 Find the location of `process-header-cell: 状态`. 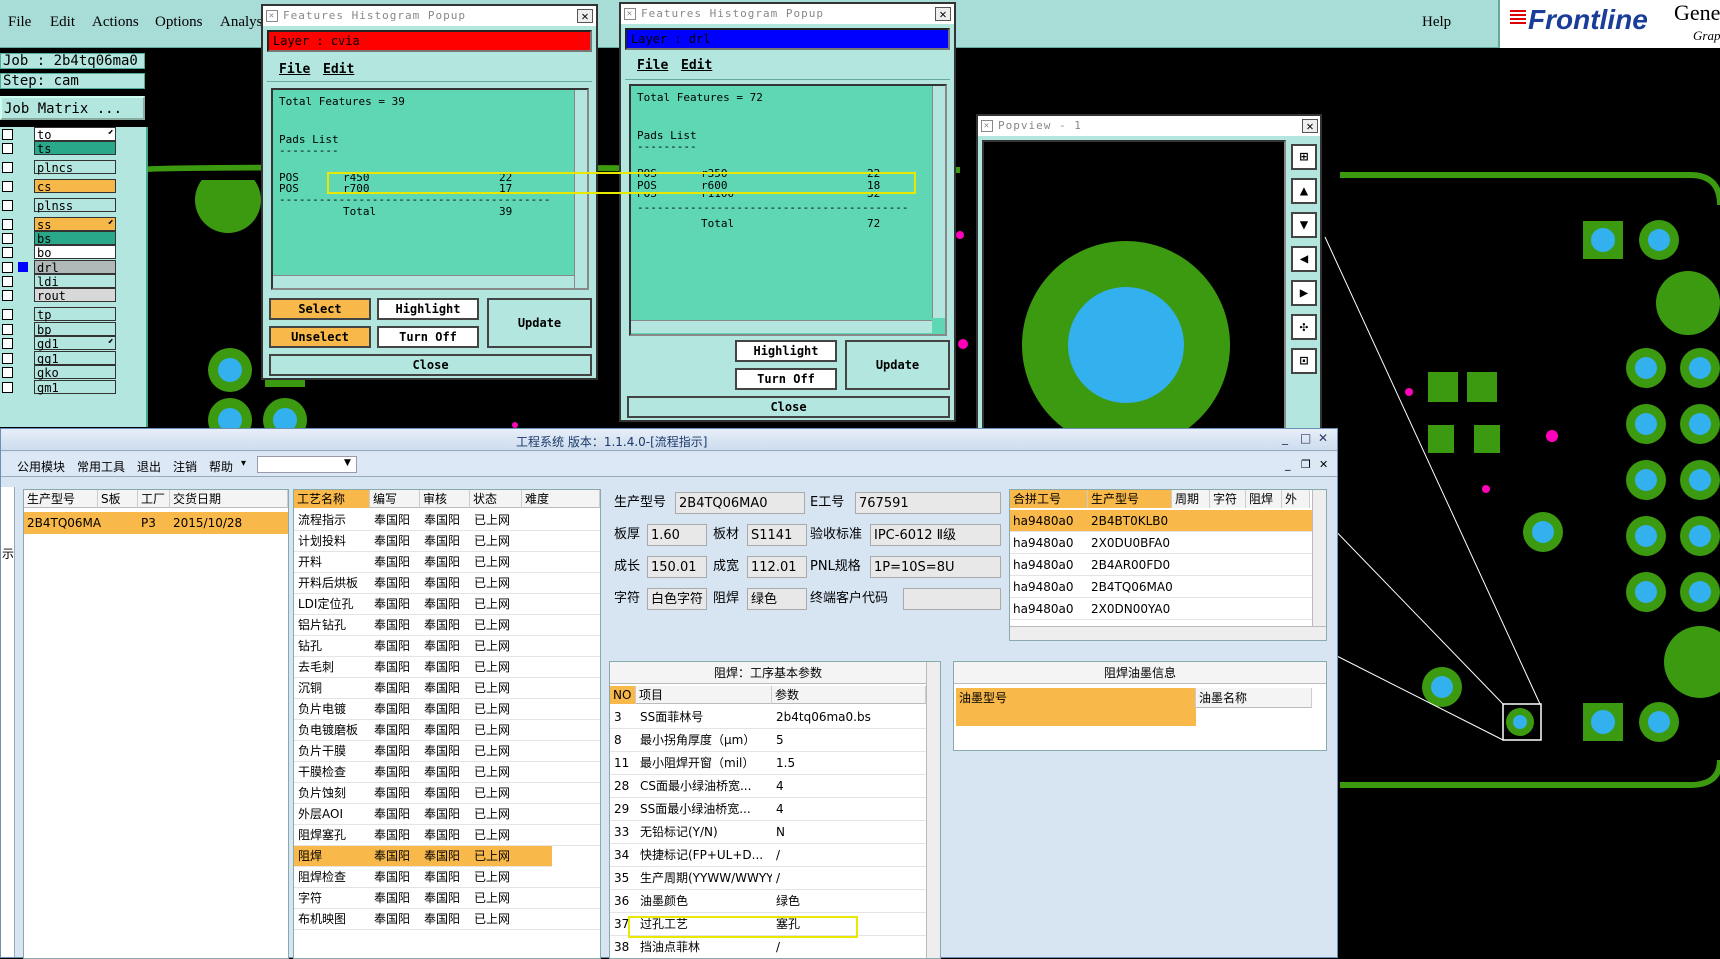

process-header-cell: 状态 is located at coordinates (496, 499).